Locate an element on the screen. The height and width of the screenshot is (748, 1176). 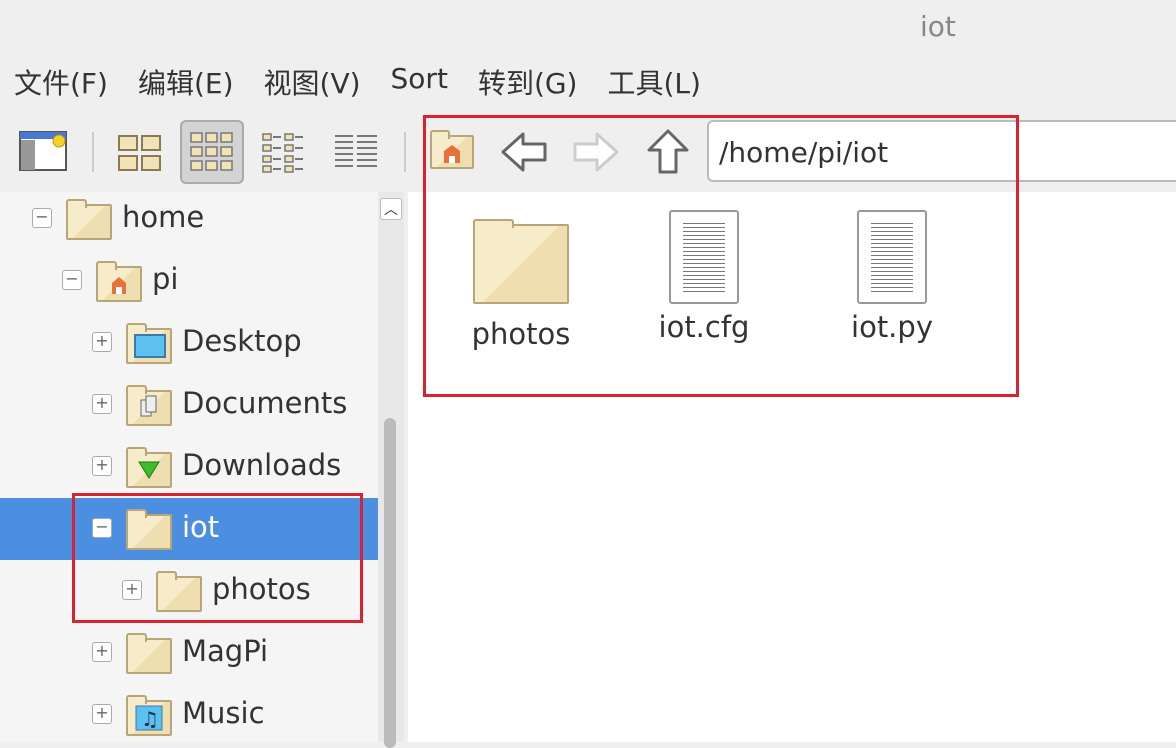
music-folder-icon: ♫ is located at coordinates (149, 715).